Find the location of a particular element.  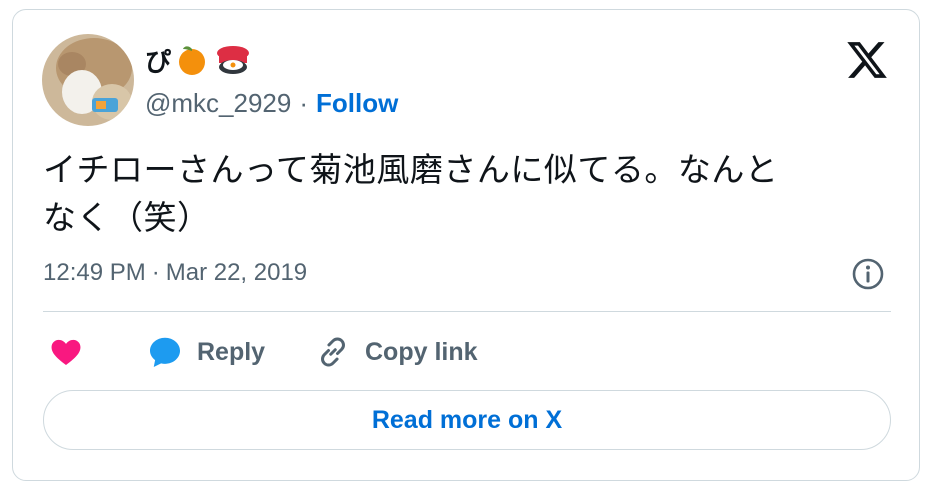

tweet-text-line-2: なく（笑） is located at coordinates (127, 217).